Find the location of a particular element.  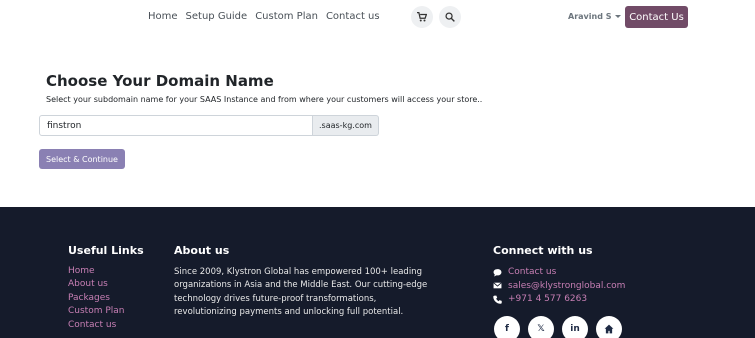

x-icon: 𝕏 is located at coordinates (541, 327).